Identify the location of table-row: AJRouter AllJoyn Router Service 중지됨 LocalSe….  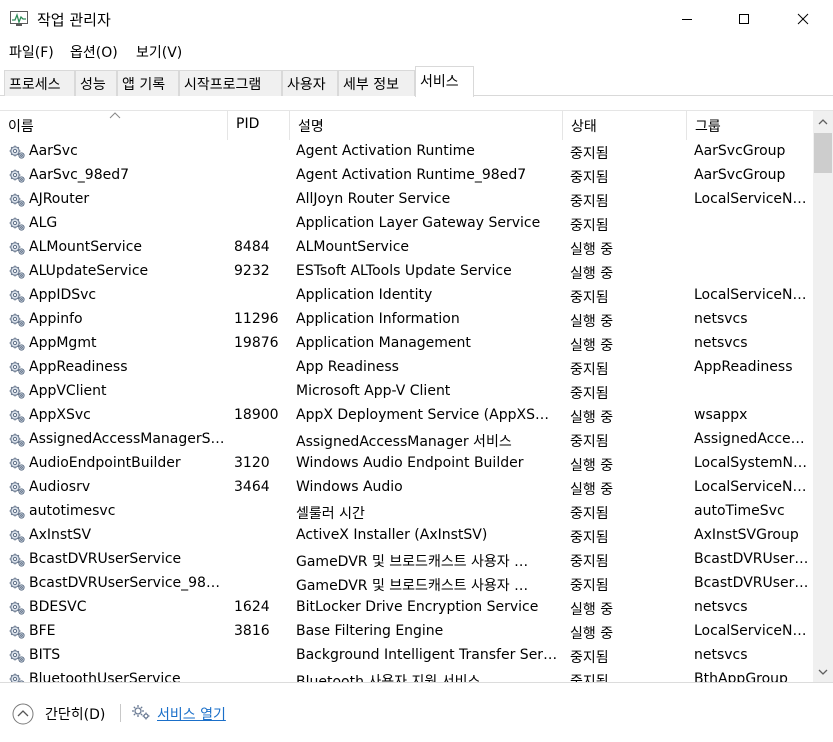
(406, 200).